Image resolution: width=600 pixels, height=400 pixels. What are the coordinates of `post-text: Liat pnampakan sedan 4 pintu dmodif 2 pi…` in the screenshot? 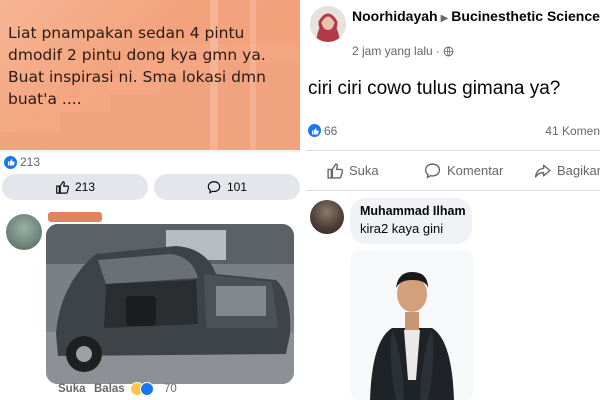 It's located at (137, 66).